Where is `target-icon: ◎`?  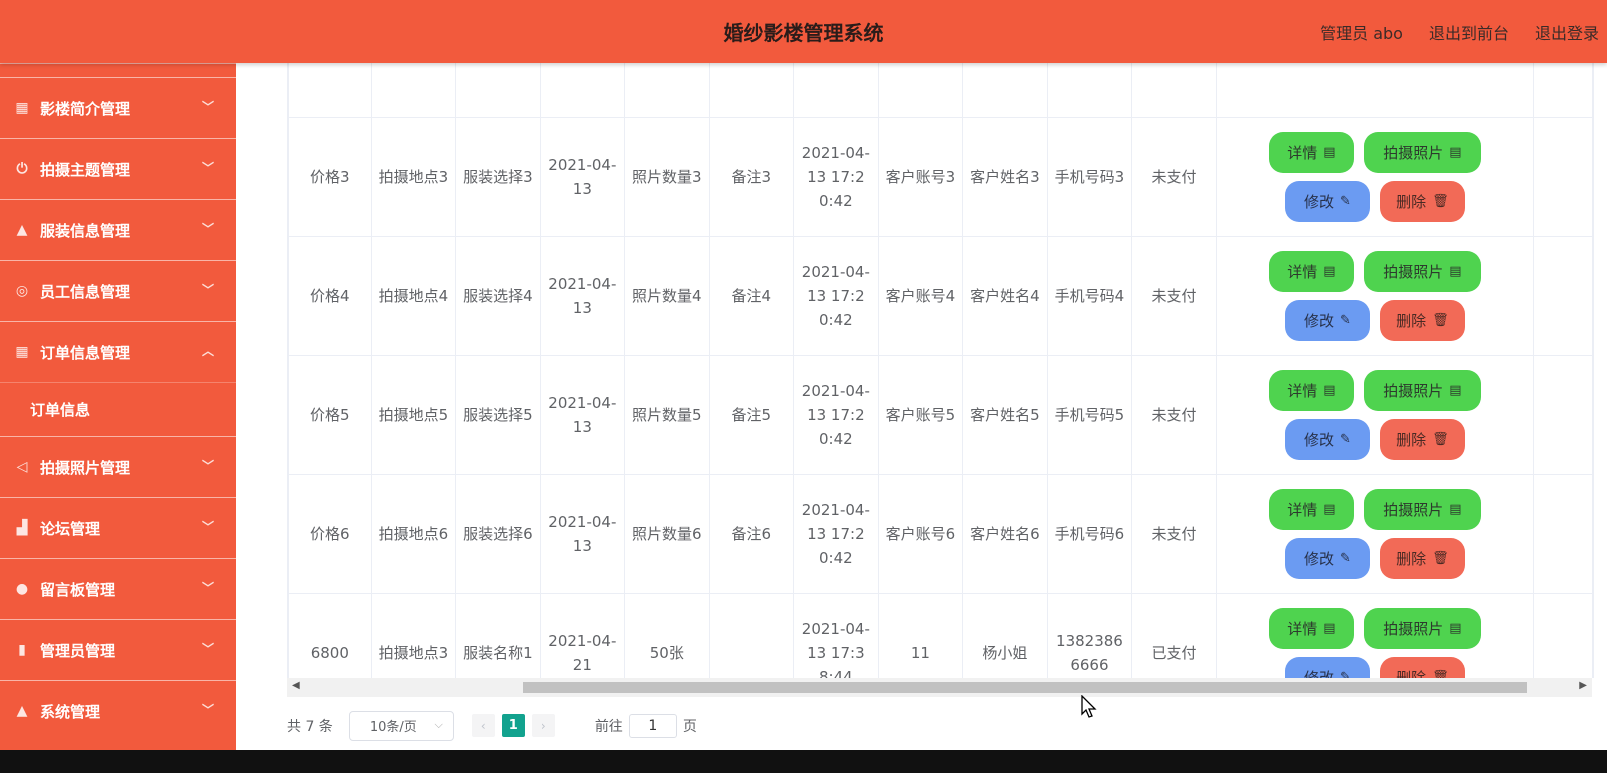 target-icon: ◎ is located at coordinates (22, 291).